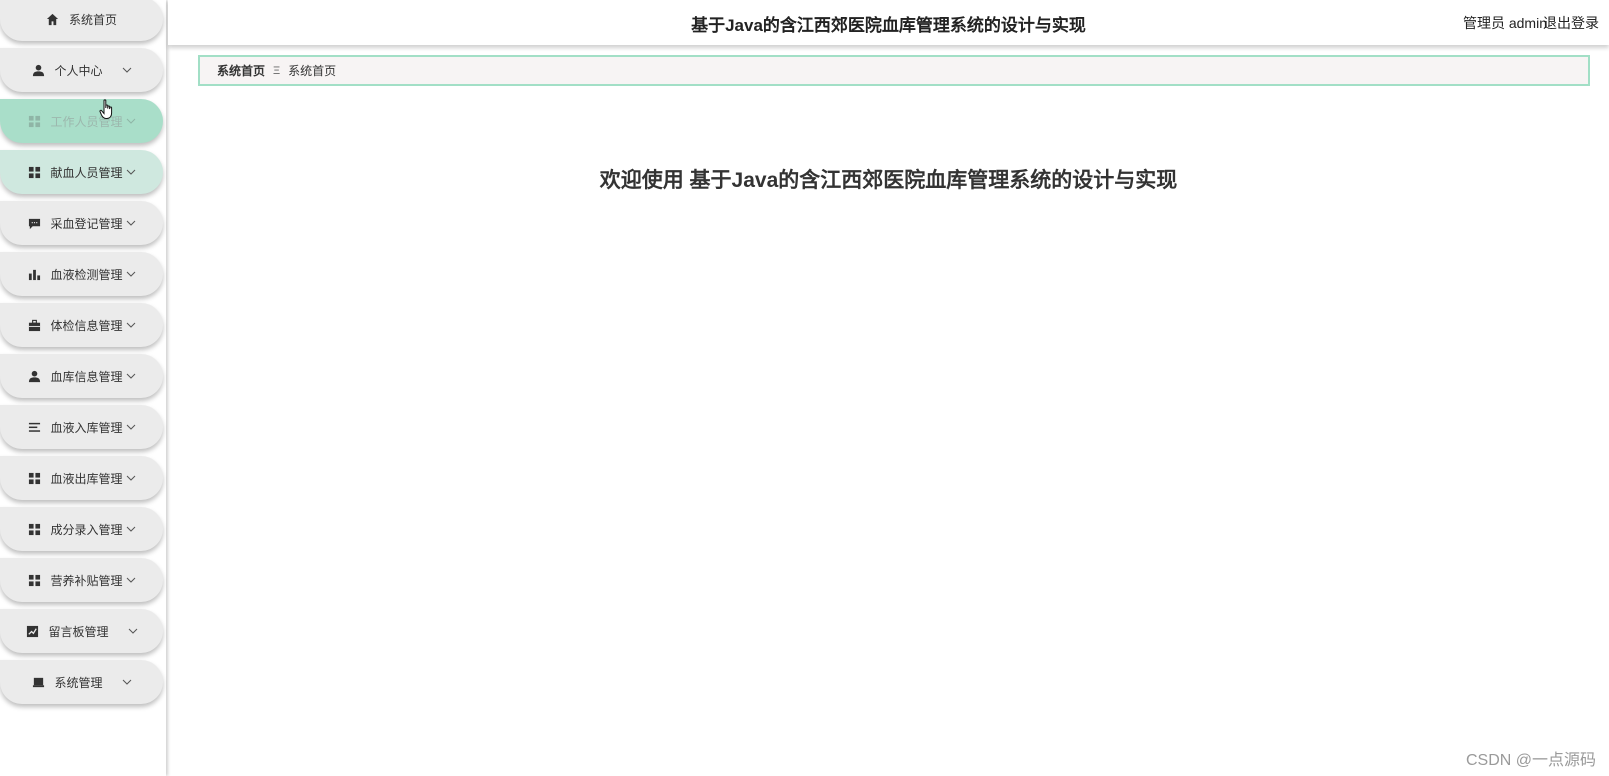 The image size is (1609, 776). I want to click on current-user: 管理员 admin, so click(1504, 23).